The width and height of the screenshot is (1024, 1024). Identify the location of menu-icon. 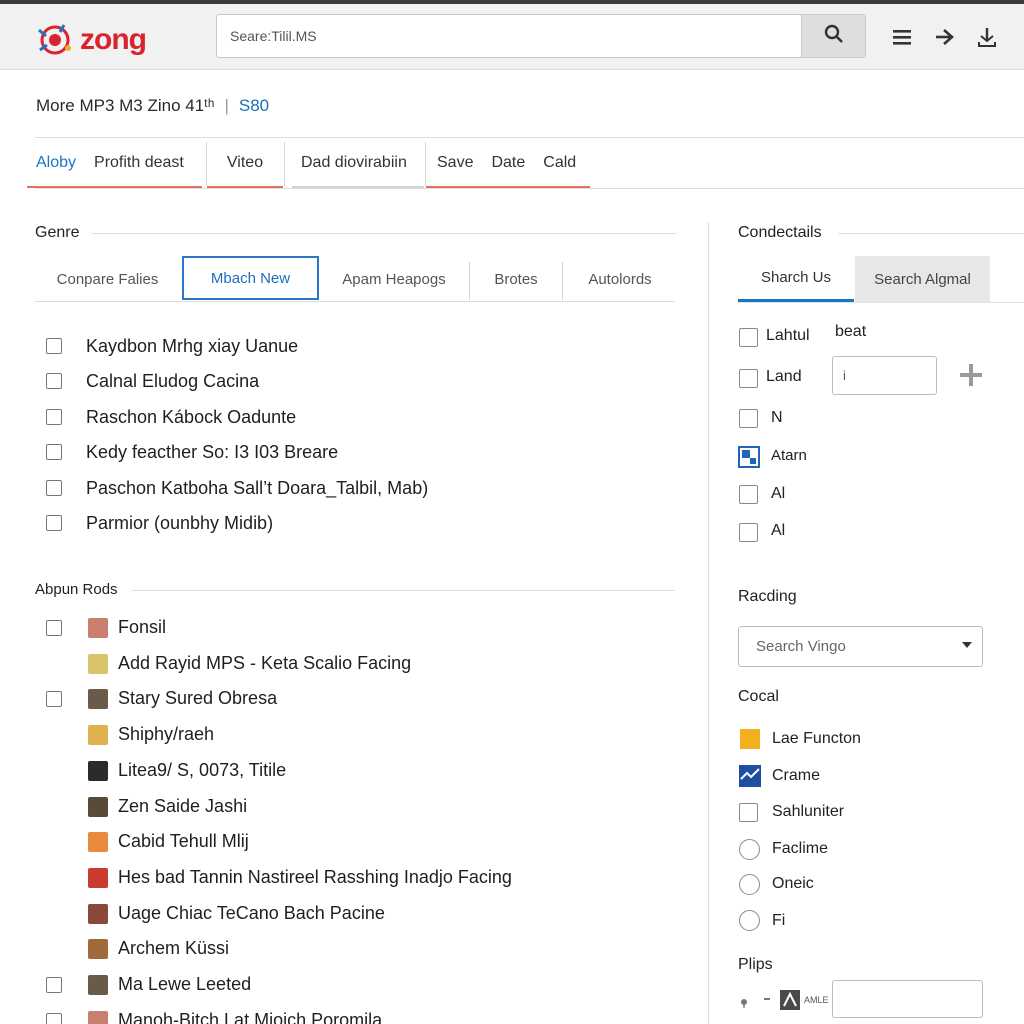
(903, 37).